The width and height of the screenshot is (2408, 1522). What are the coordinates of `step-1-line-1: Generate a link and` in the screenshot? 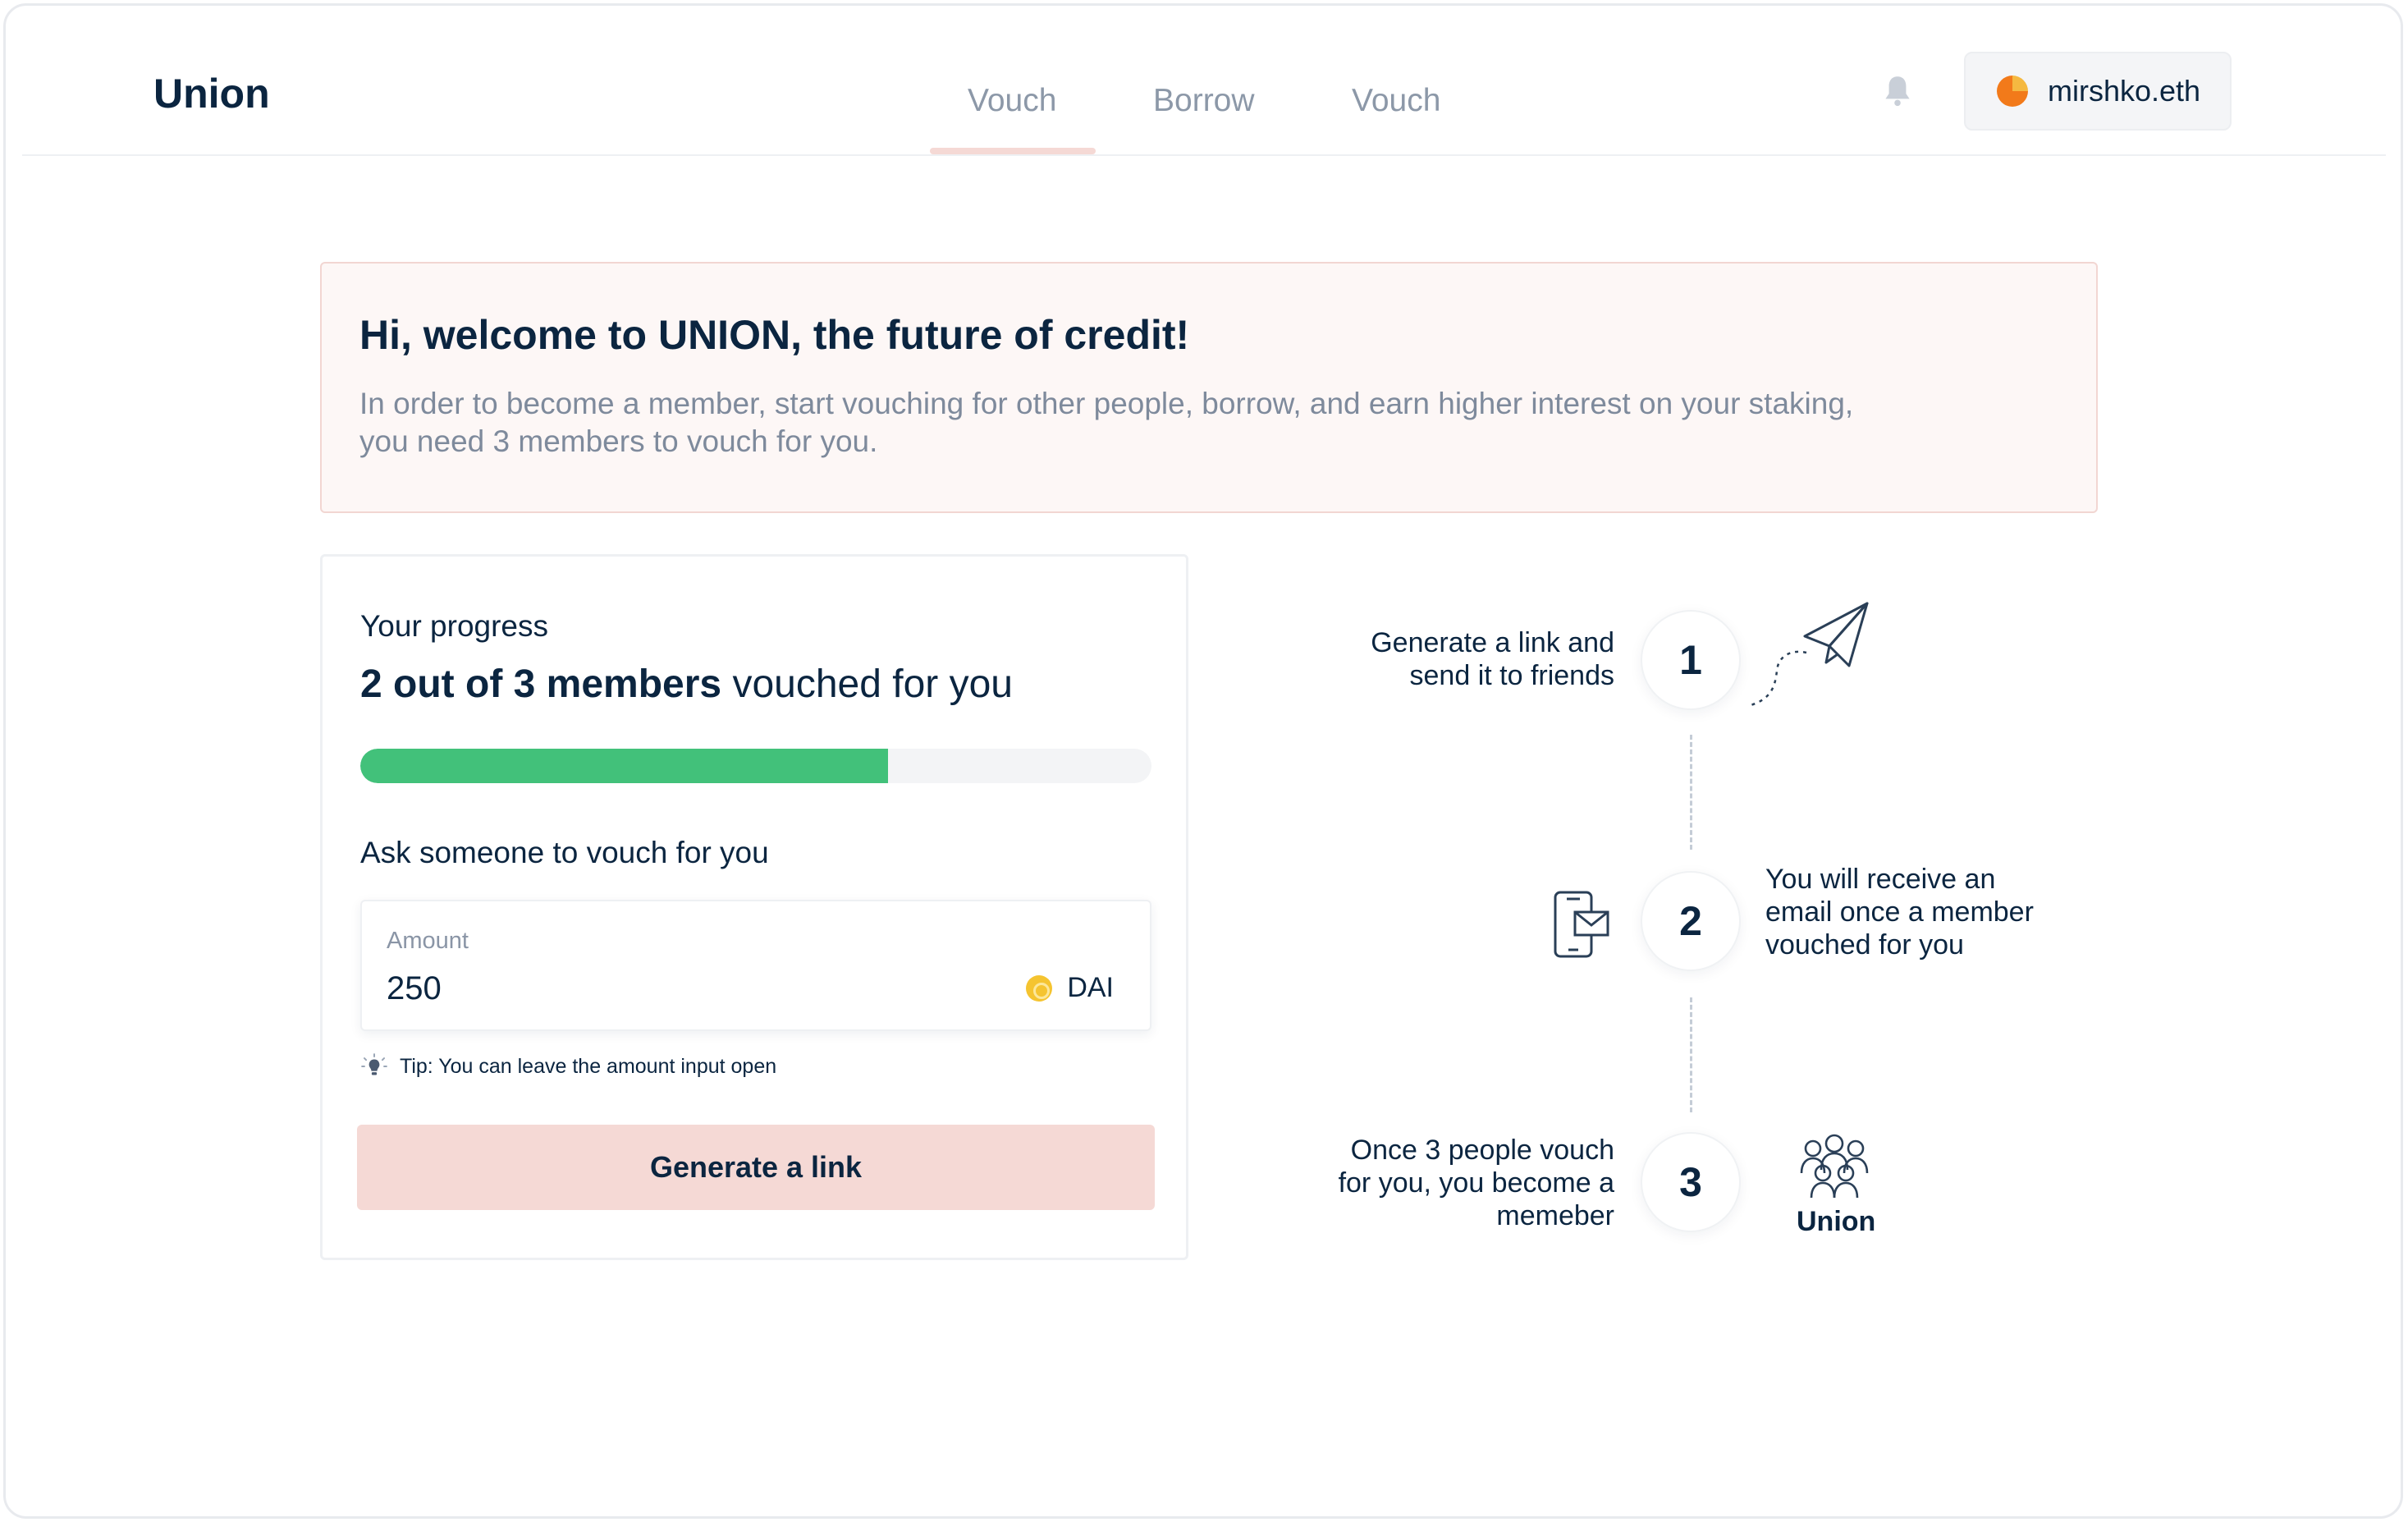 It's located at (1492, 642).